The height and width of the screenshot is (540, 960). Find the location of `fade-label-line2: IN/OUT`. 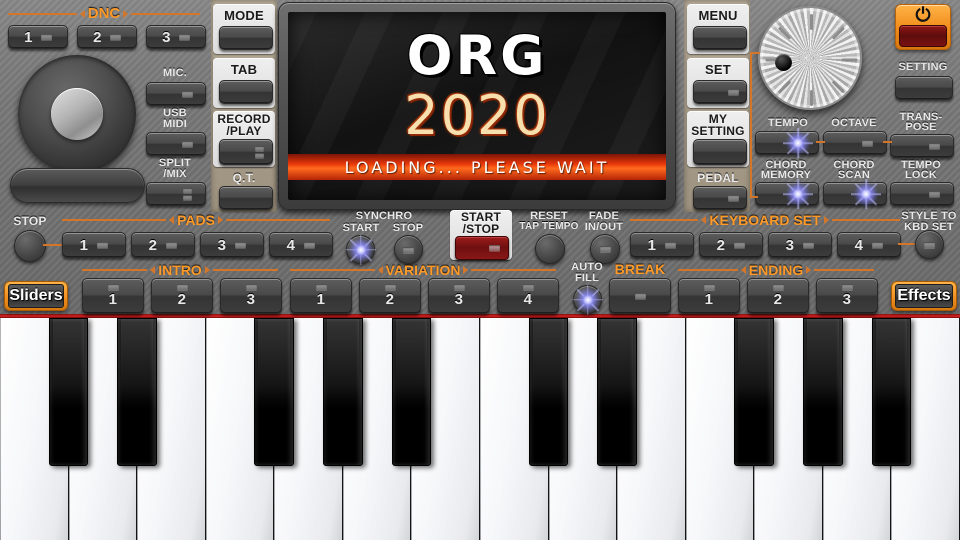

fade-label-line2: IN/OUT is located at coordinates (604, 227).